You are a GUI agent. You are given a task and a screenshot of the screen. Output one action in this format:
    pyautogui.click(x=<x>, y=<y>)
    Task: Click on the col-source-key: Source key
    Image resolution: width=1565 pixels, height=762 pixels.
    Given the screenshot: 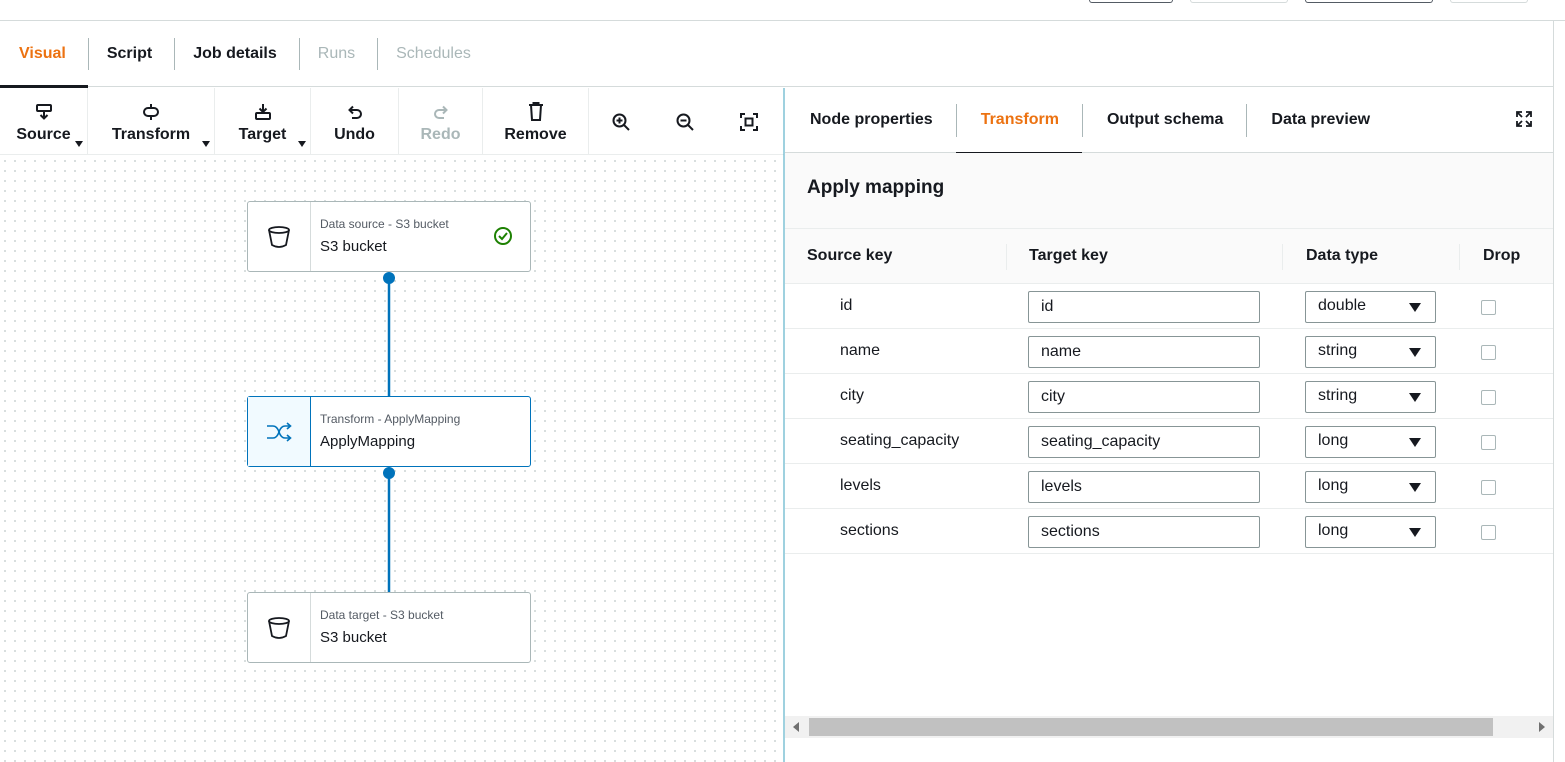 What is the action you would take?
    pyautogui.click(x=850, y=255)
    